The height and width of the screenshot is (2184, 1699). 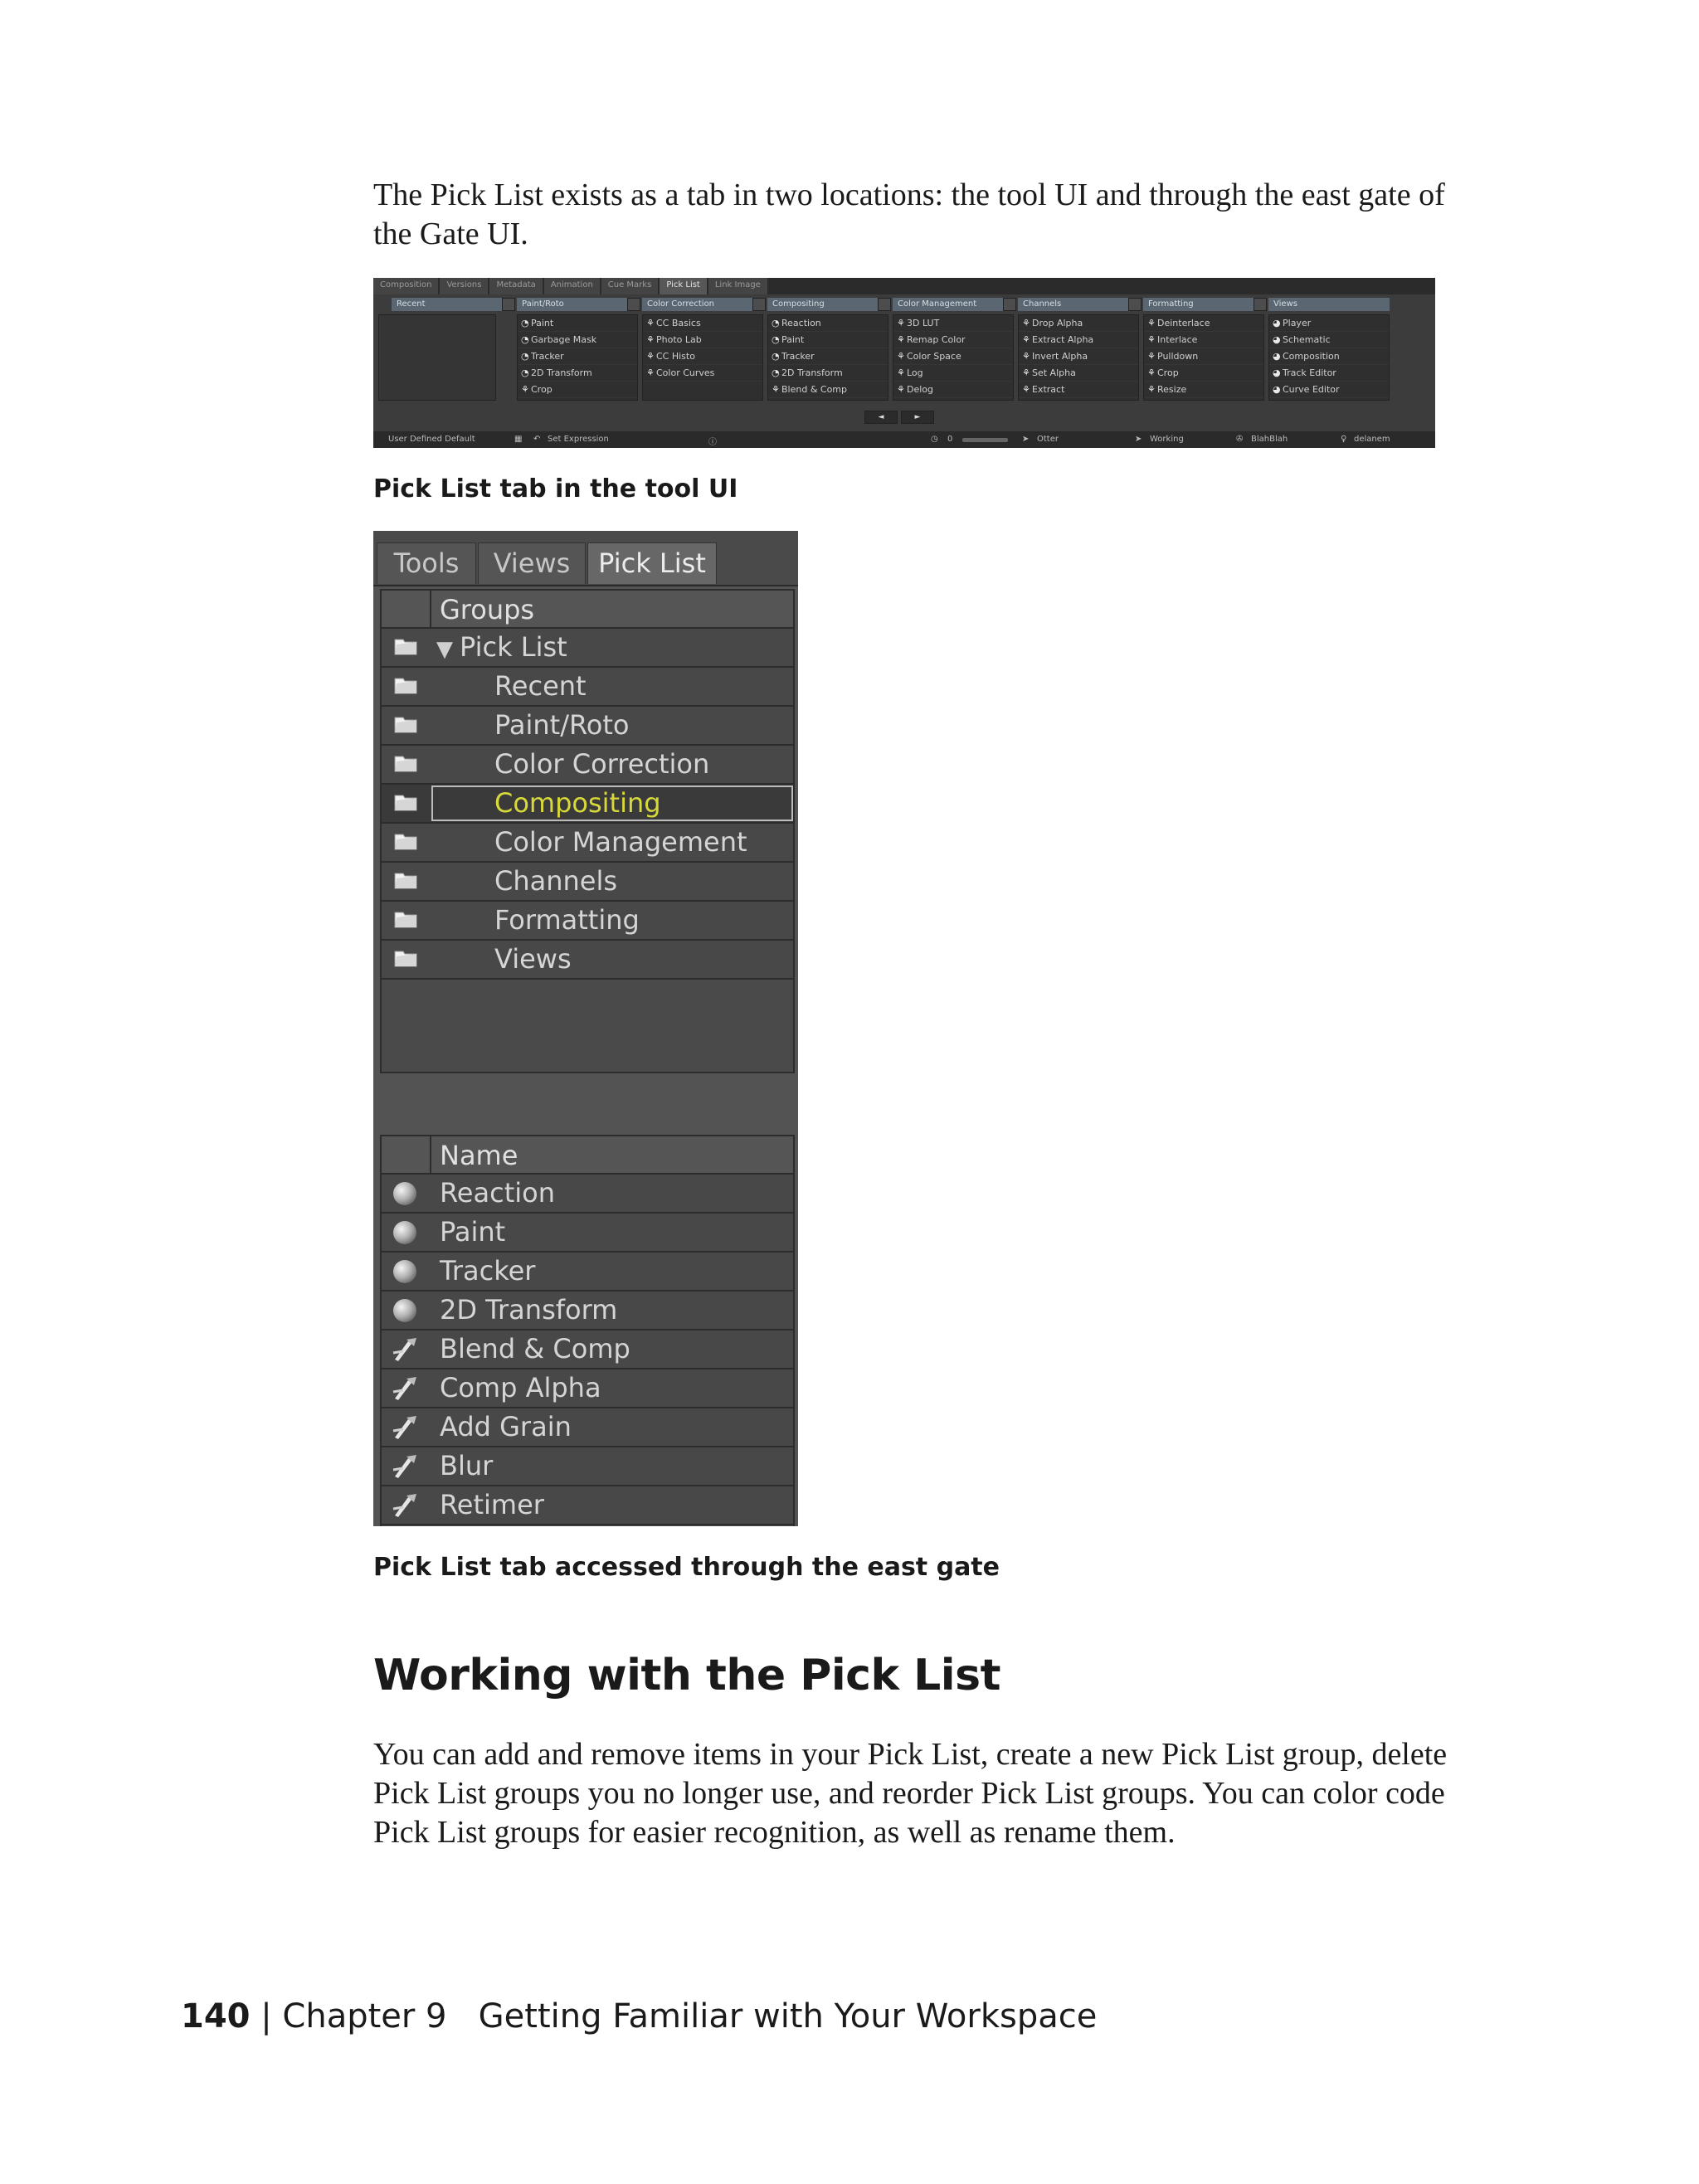 I want to click on group-row: Paint/Roto, so click(x=587, y=726).